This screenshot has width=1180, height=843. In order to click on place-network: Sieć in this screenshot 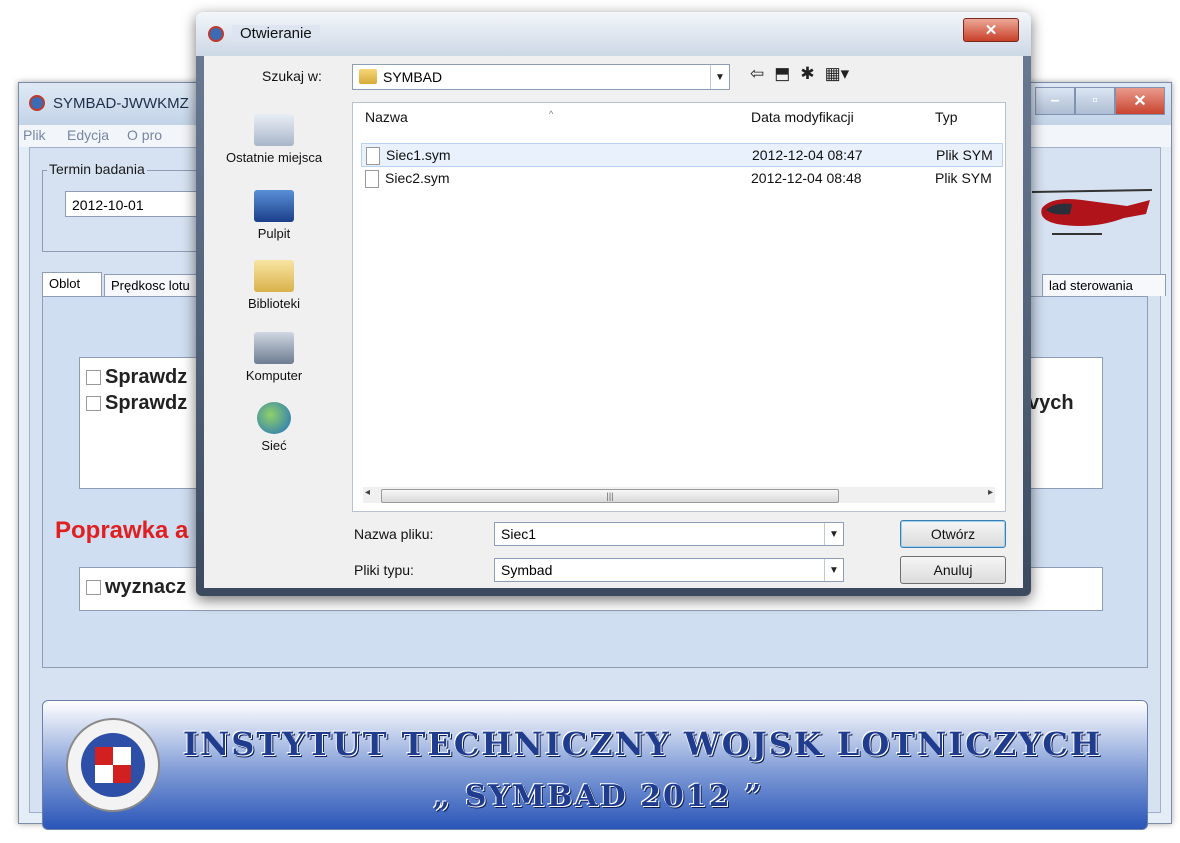, I will do `click(274, 427)`.